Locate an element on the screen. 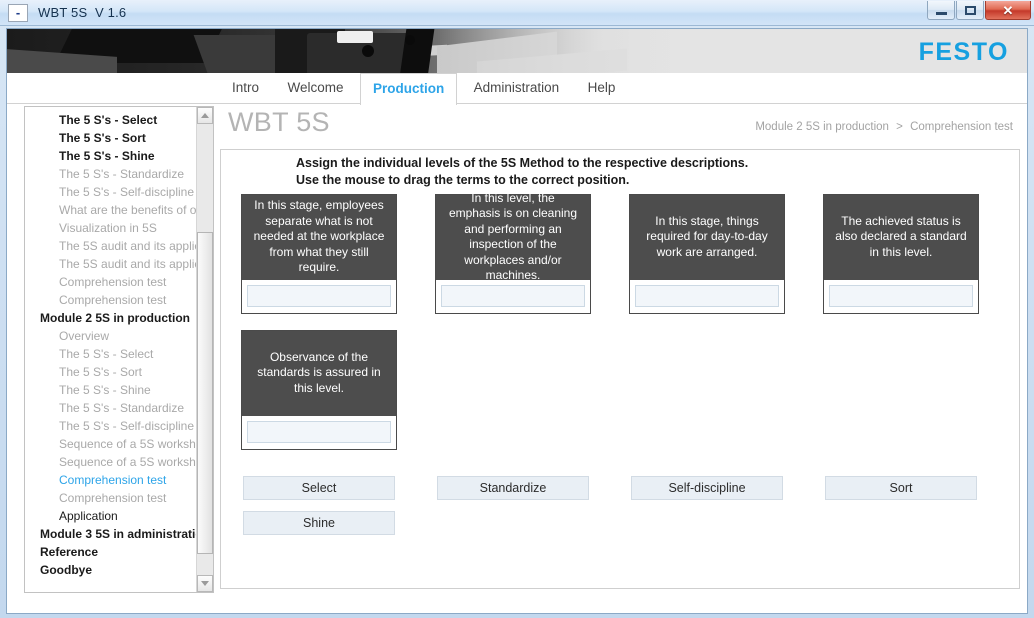 The width and height of the screenshot is (1034, 618). breadcrumb-current: Comprehension test is located at coordinates (961, 127).